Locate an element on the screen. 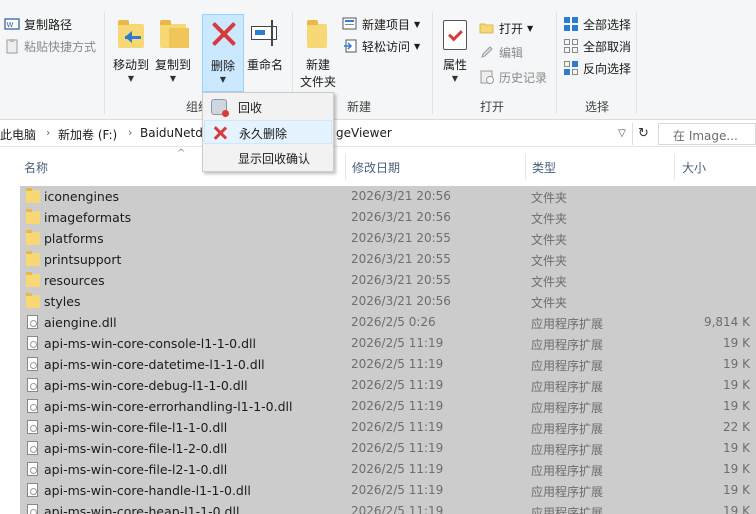 The image size is (756, 514). breadcrumb-this-pc: 此电脑 is located at coordinates (18, 134).